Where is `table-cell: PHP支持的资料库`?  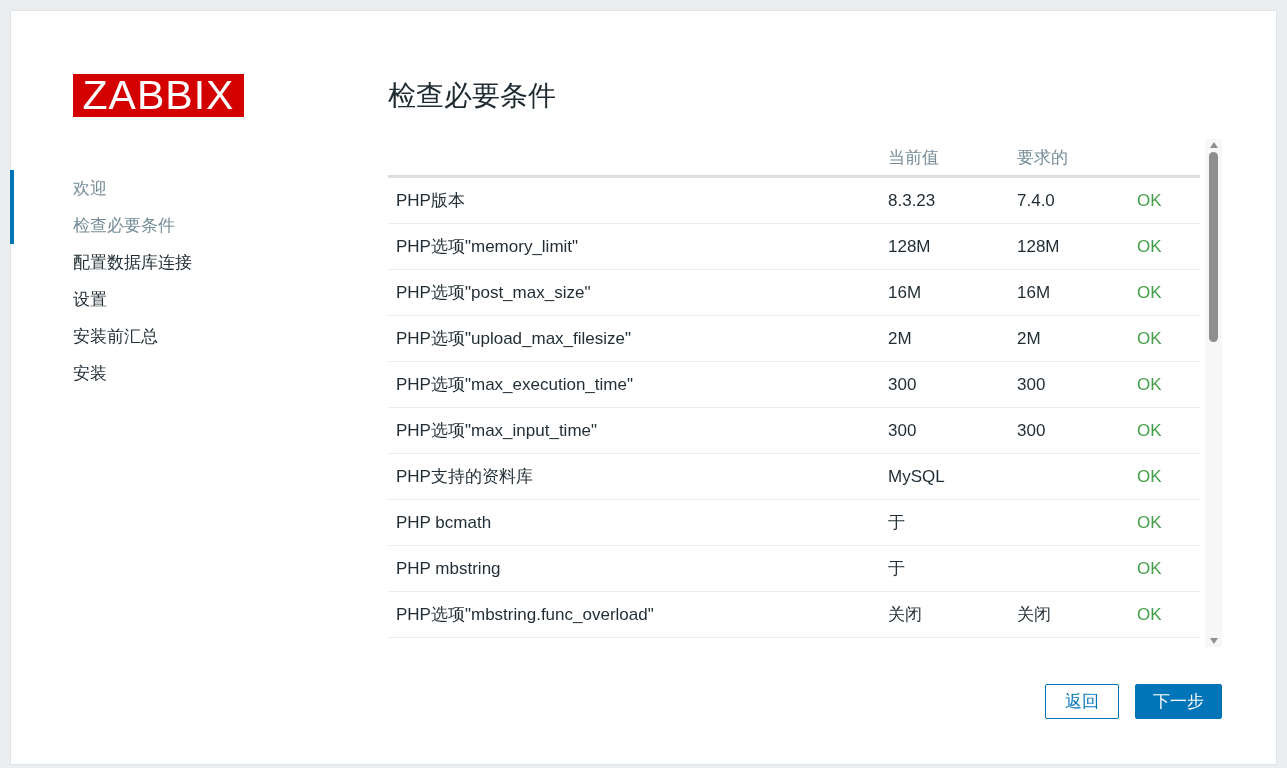 table-cell: PHP支持的资料库 is located at coordinates (464, 476).